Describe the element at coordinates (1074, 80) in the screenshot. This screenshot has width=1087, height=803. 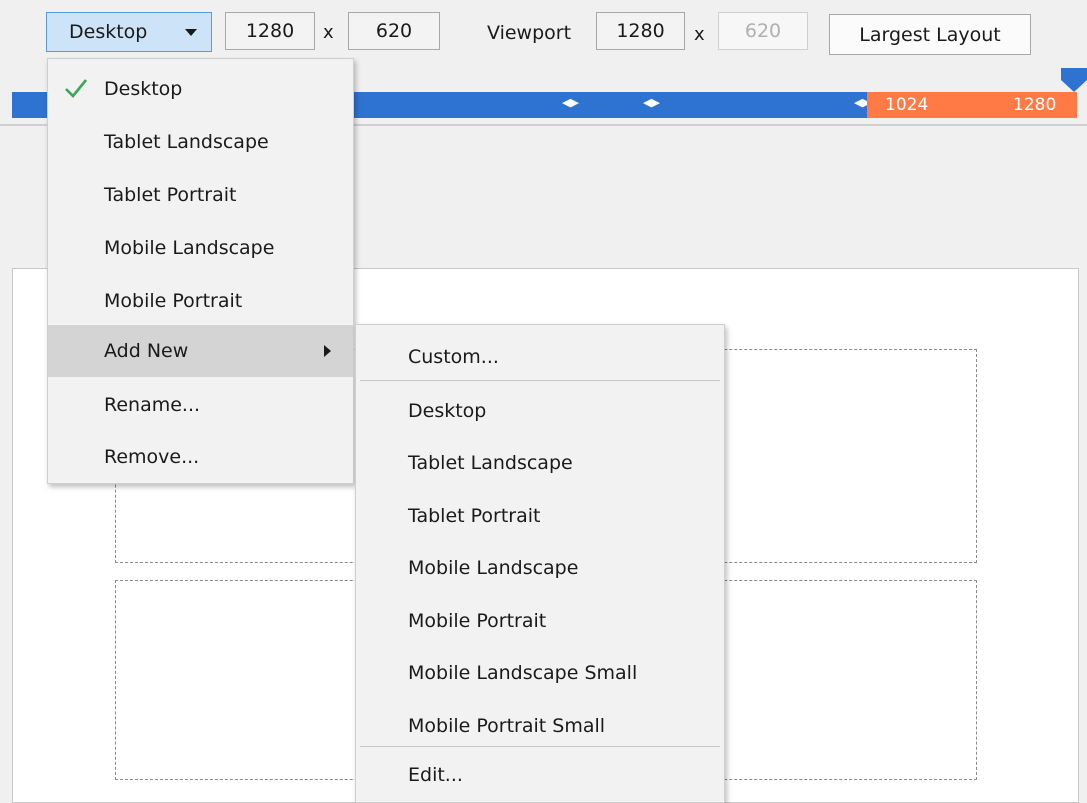
I see `viewport-marker-icon` at that location.